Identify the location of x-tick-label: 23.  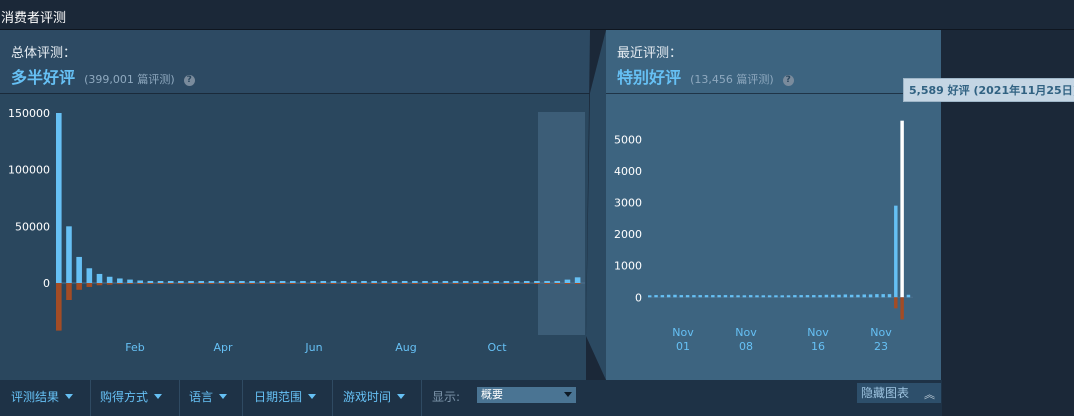
(881, 346).